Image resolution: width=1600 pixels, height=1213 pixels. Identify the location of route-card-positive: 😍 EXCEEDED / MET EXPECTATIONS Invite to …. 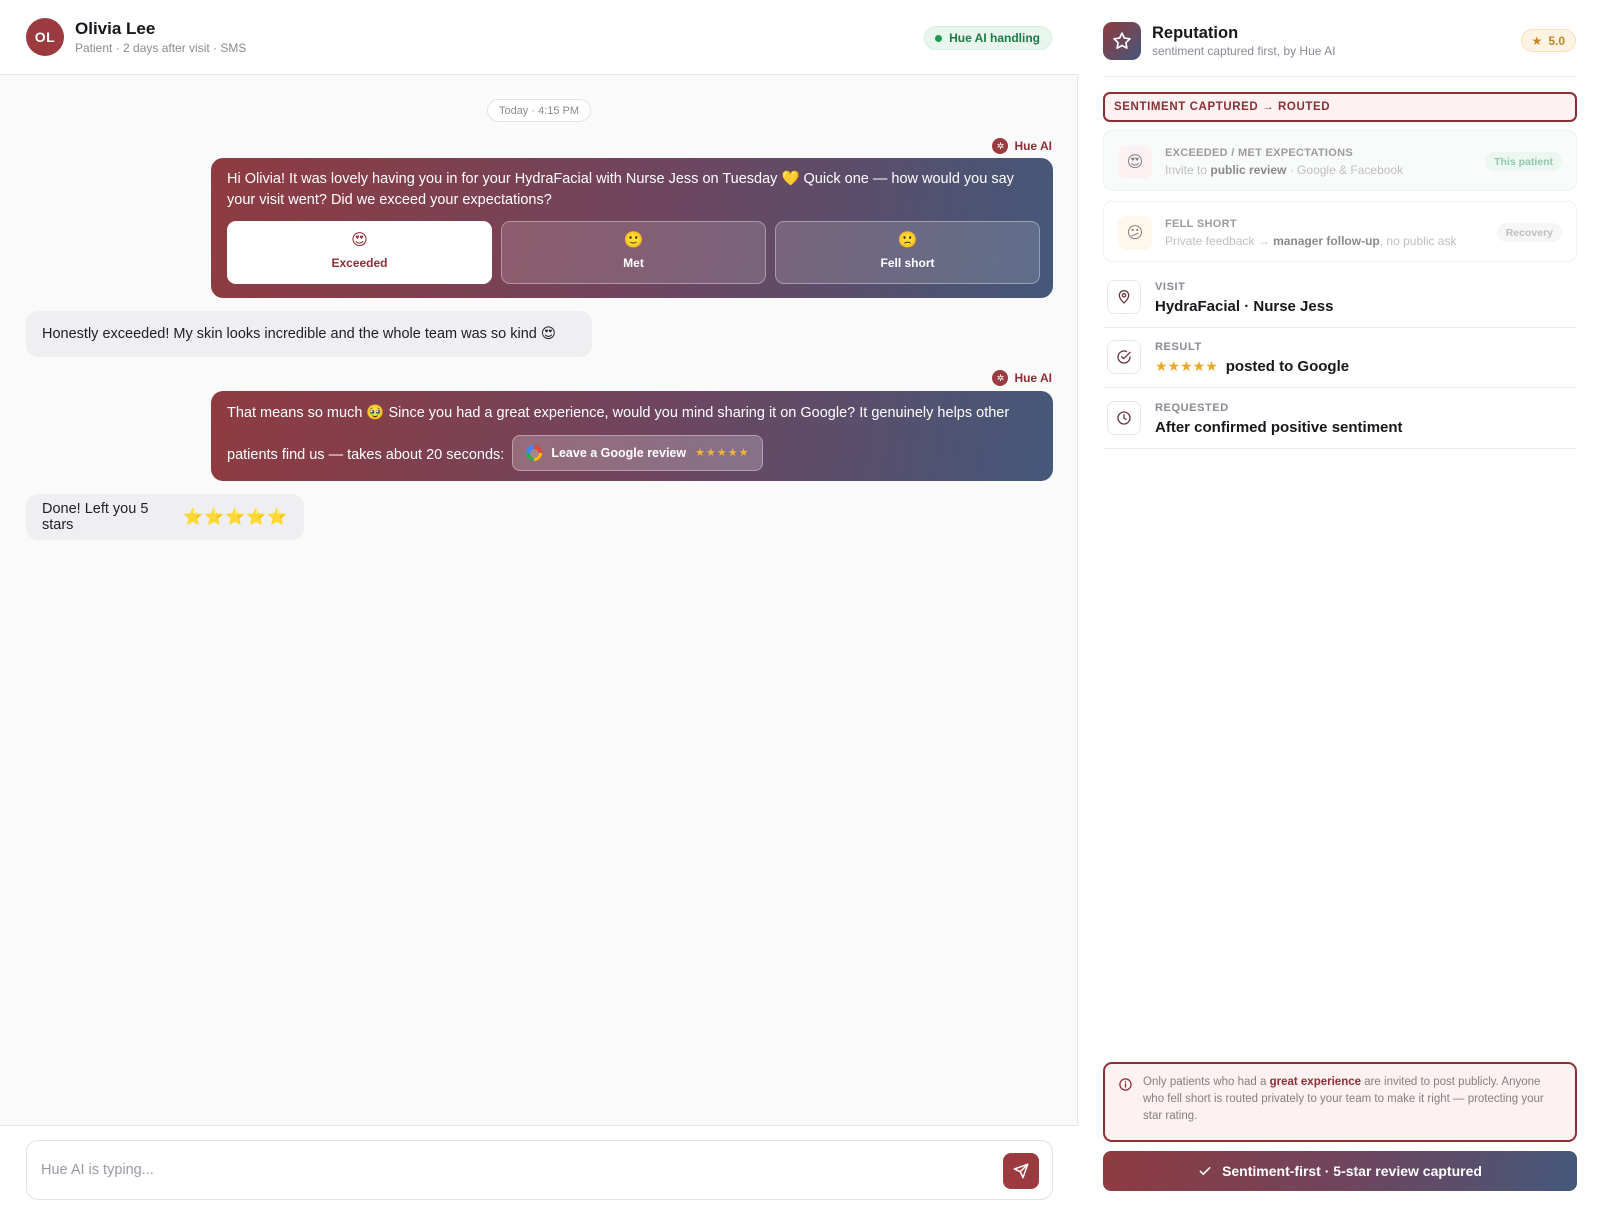
(1340, 160).